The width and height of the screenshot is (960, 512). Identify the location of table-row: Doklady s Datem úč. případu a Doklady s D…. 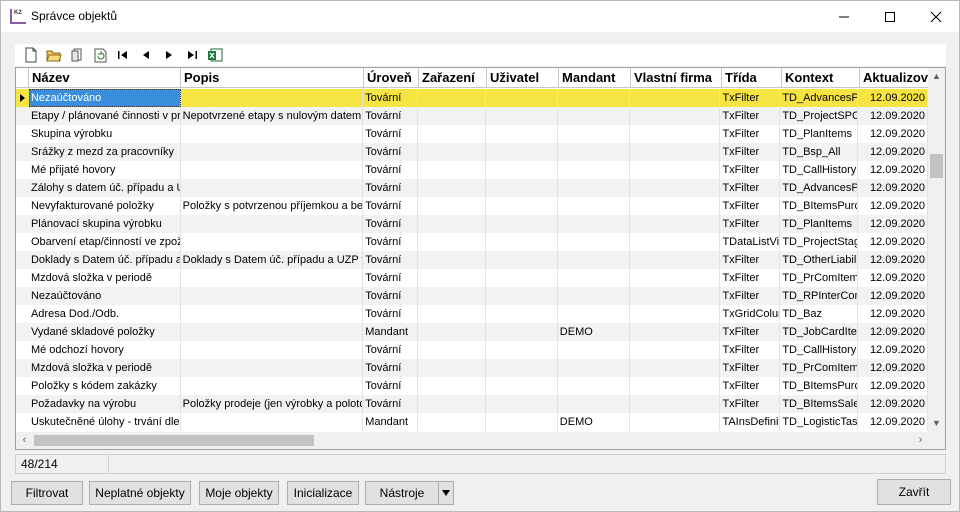
(472, 260).